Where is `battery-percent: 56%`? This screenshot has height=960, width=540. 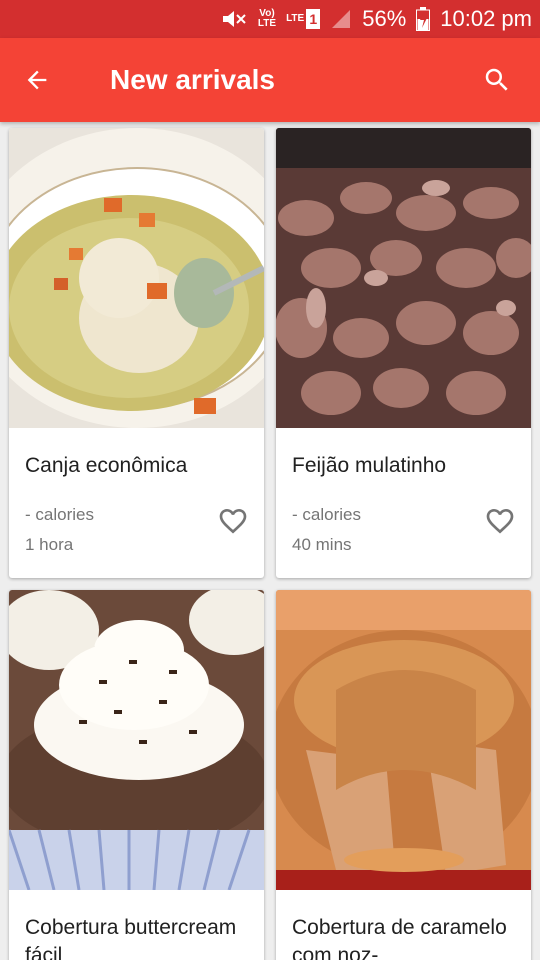 battery-percent: 56% is located at coordinates (384, 18).